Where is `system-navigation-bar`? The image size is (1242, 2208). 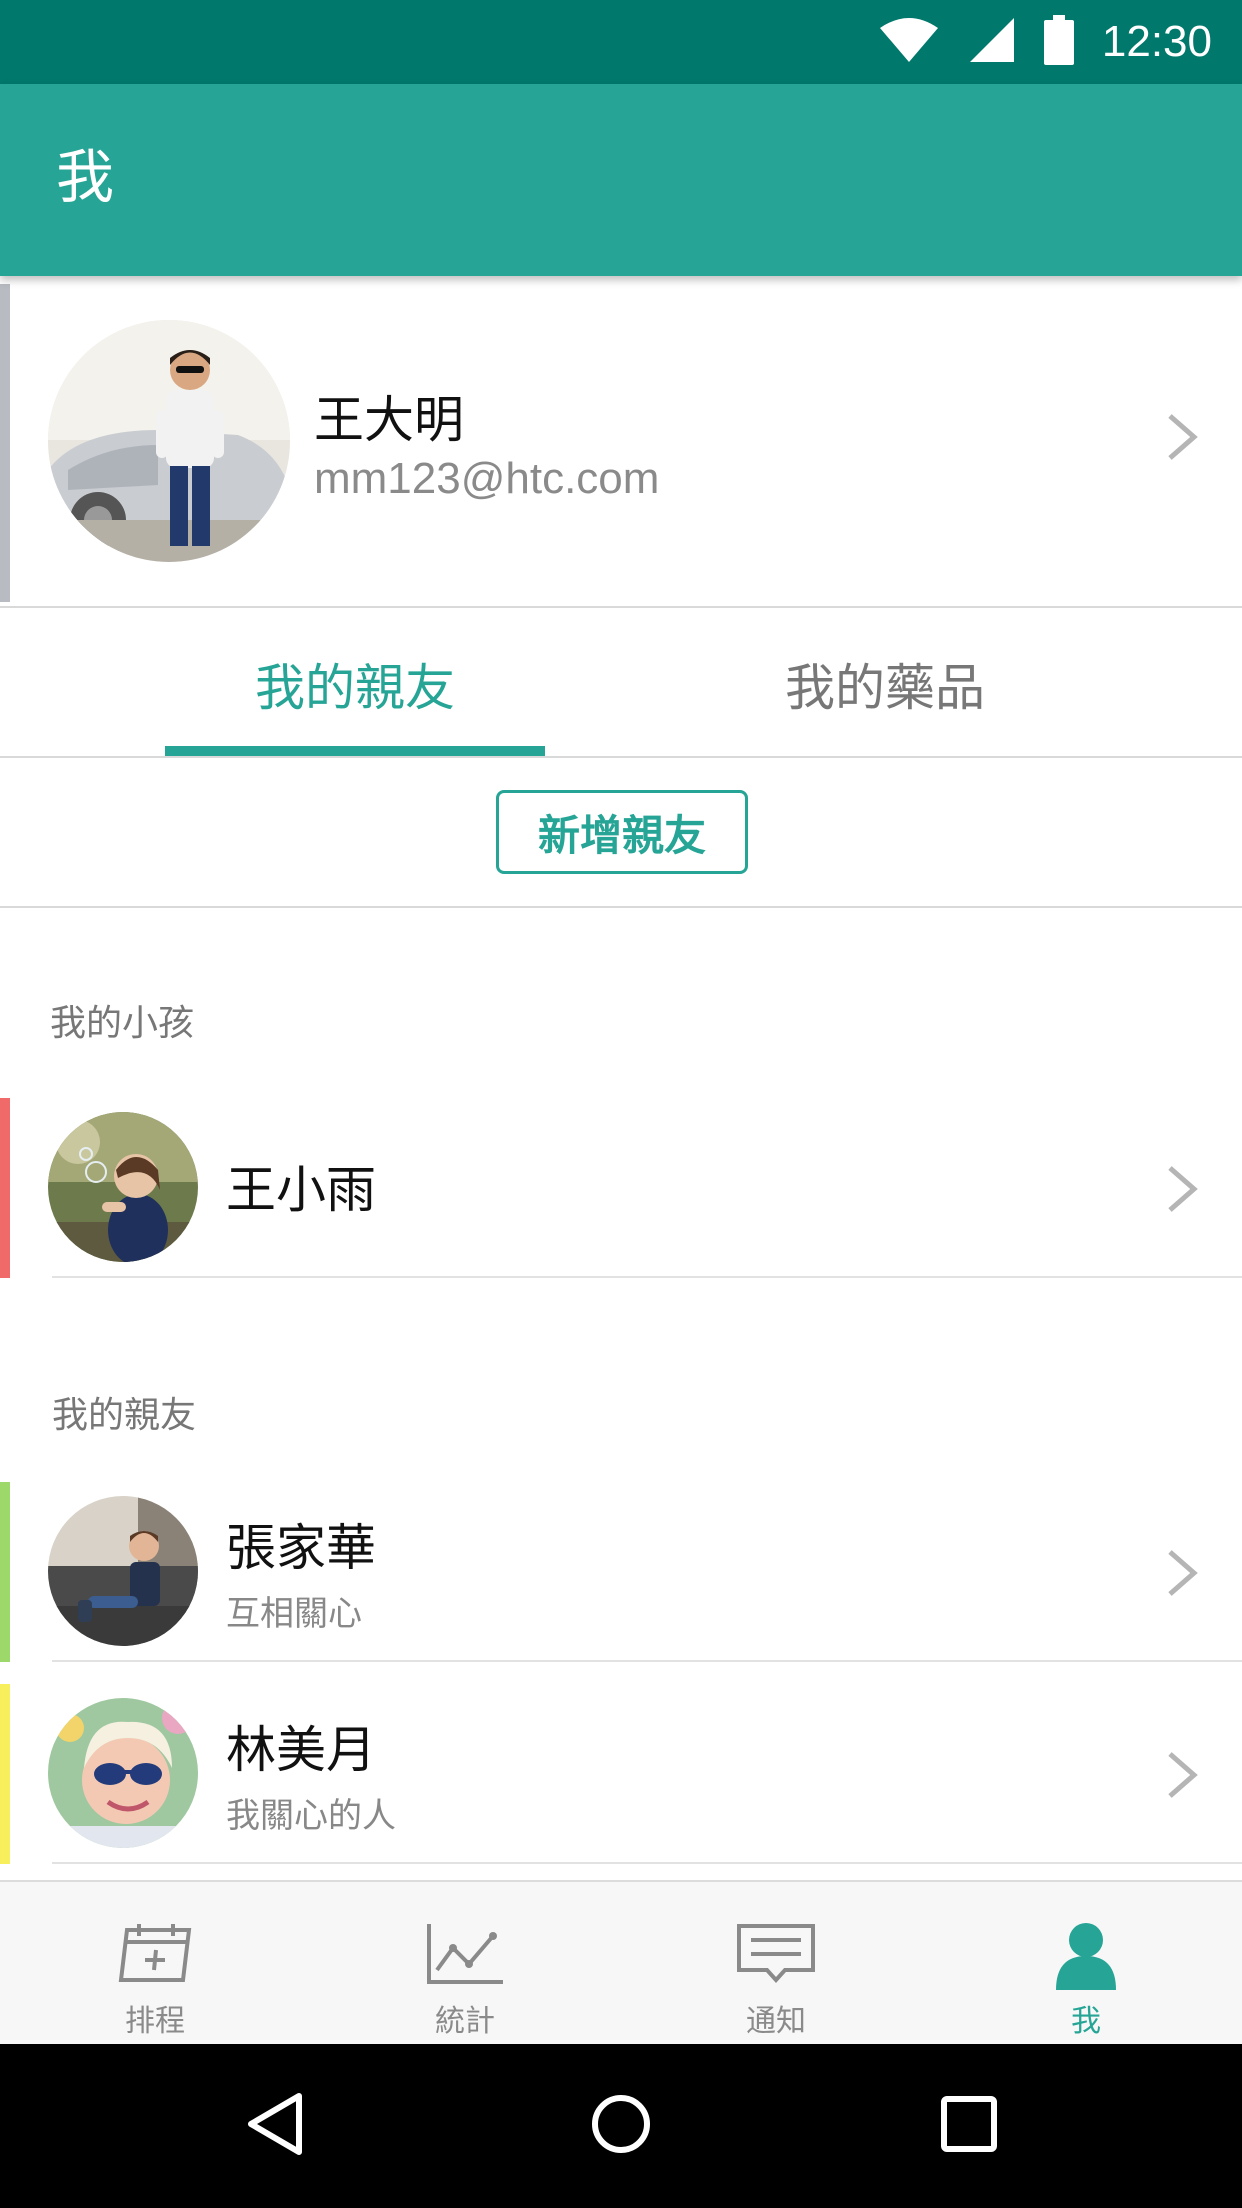 system-navigation-bar is located at coordinates (621, 2126).